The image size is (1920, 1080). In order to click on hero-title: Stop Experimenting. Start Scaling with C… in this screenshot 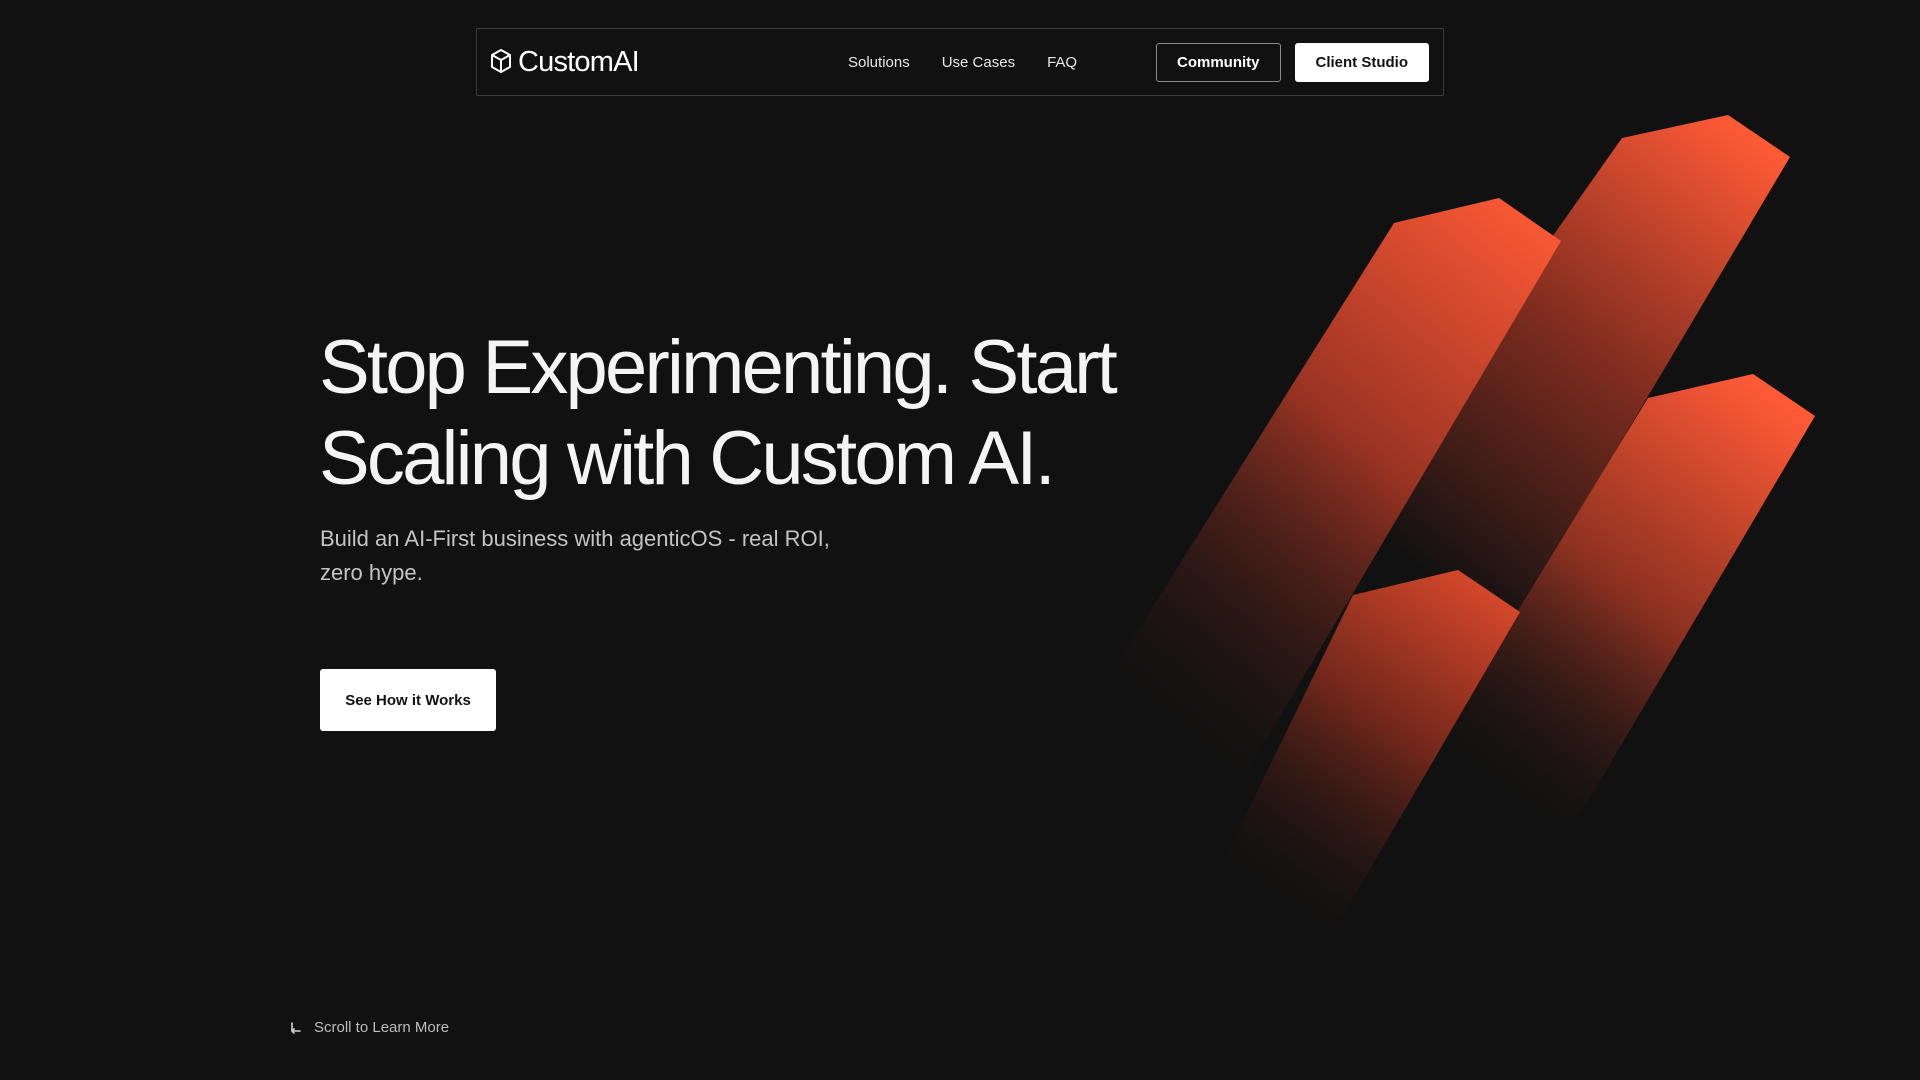, I will do `click(749, 413)`.